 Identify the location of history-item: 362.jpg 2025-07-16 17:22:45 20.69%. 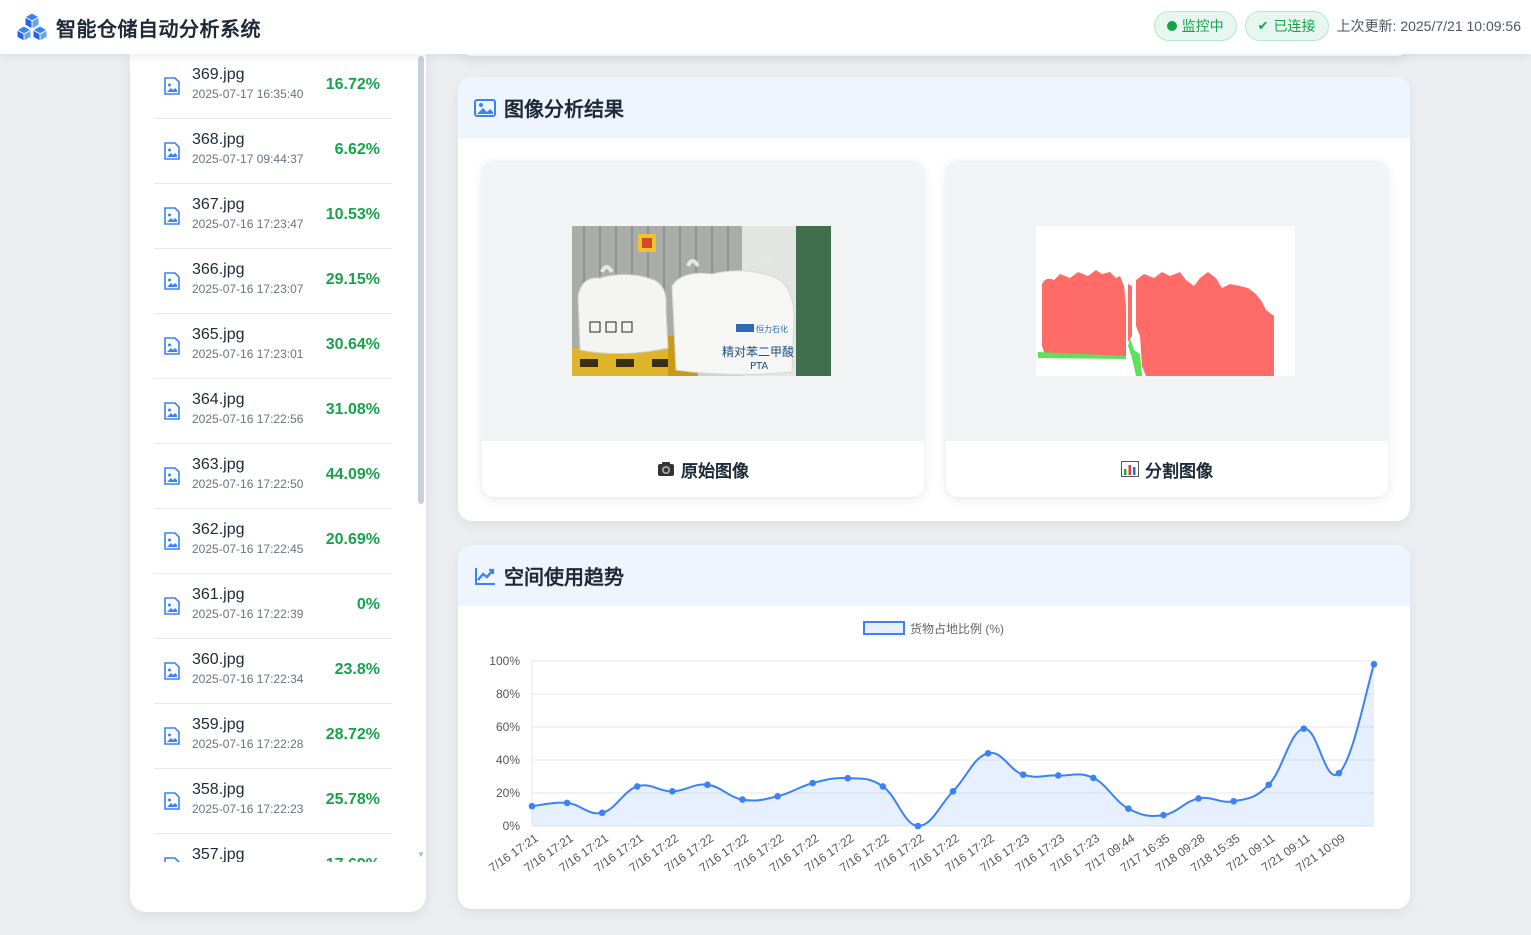
(273, 541).